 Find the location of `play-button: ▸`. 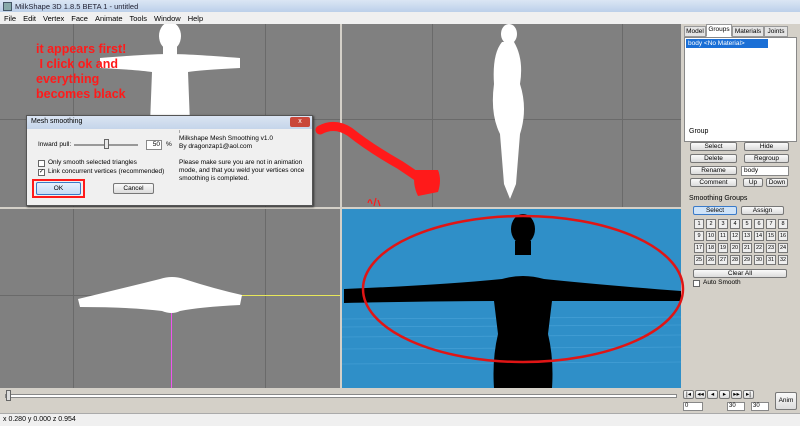

play-button: ▸ is located at coordinates (724, 394).